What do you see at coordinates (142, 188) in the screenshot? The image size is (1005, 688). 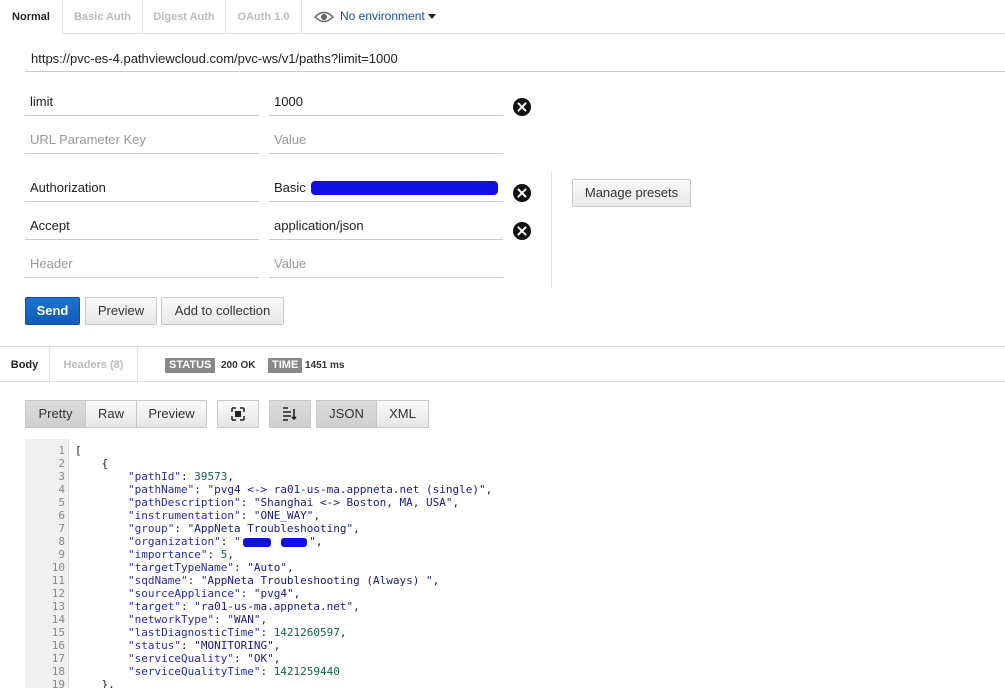 I see `header-key-field: Authorization` at bounding box center [142, 188].